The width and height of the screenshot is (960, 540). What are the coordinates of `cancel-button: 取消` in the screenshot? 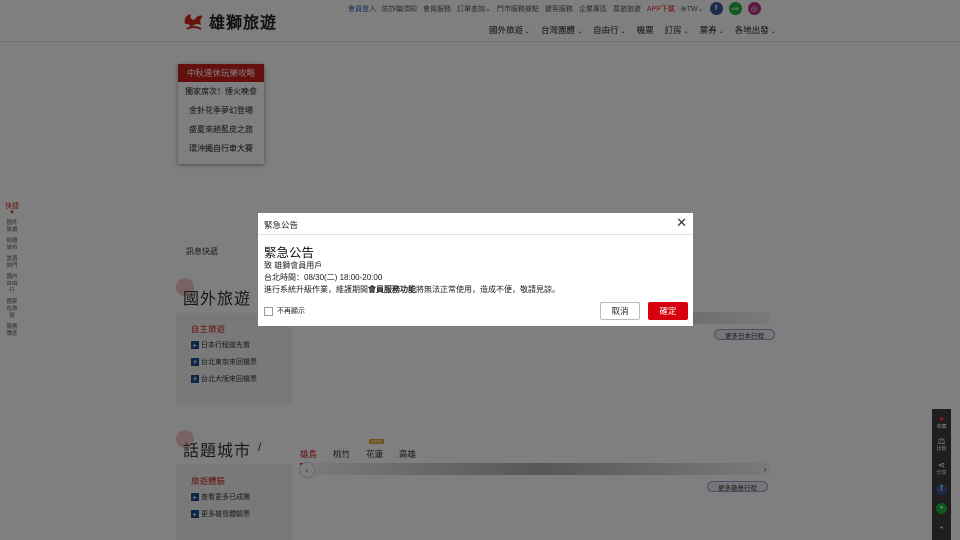 It's located at (620, 311).